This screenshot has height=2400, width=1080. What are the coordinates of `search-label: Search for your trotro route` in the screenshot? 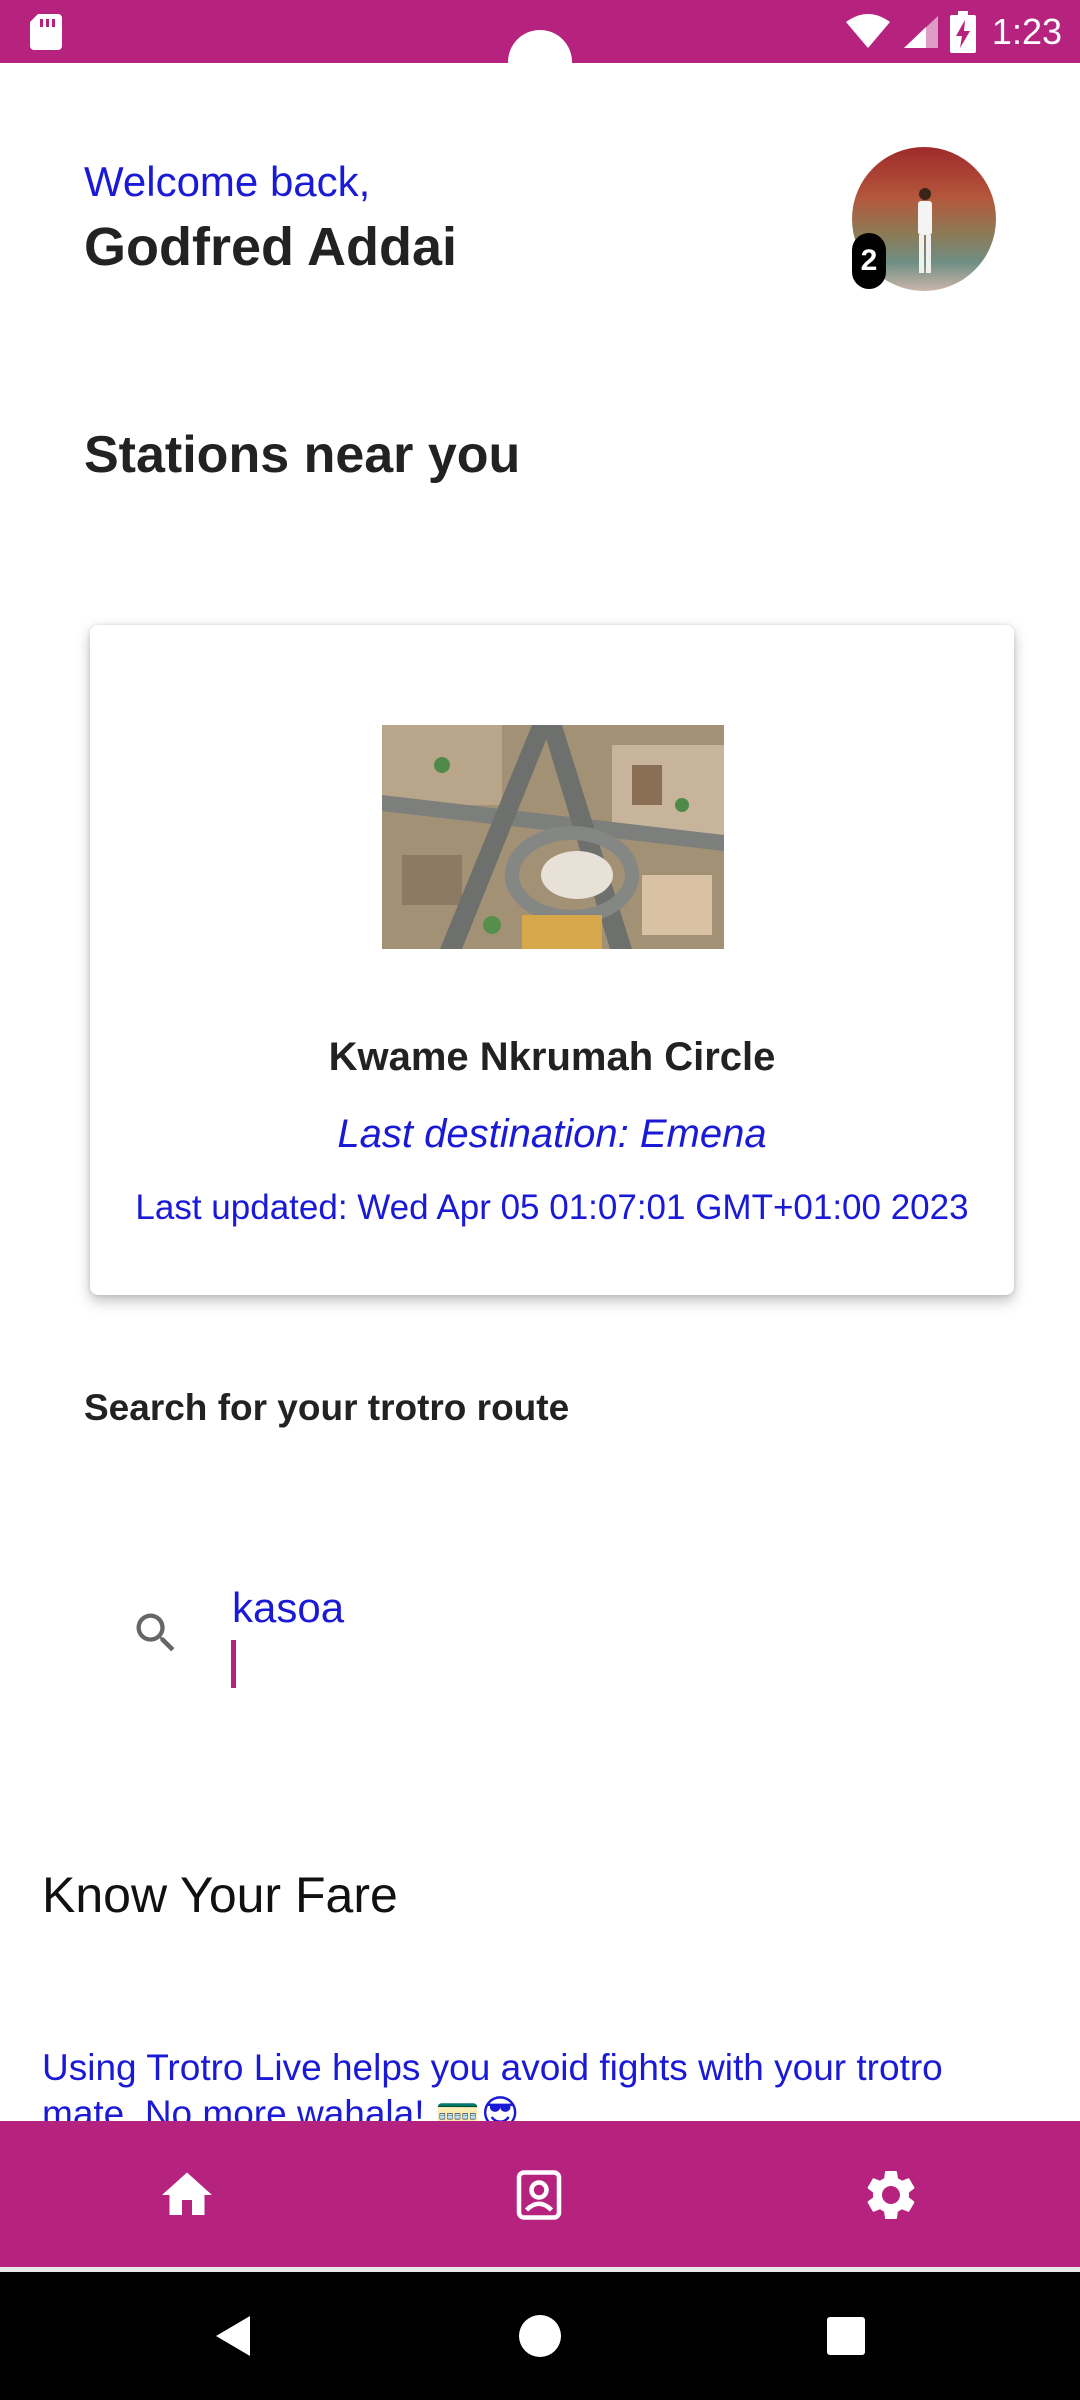 It's located at (327, 1407).